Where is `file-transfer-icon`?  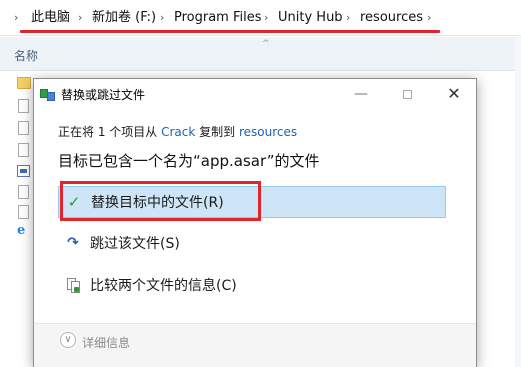
file-transfer-icon is located at coordinates (48, 94).